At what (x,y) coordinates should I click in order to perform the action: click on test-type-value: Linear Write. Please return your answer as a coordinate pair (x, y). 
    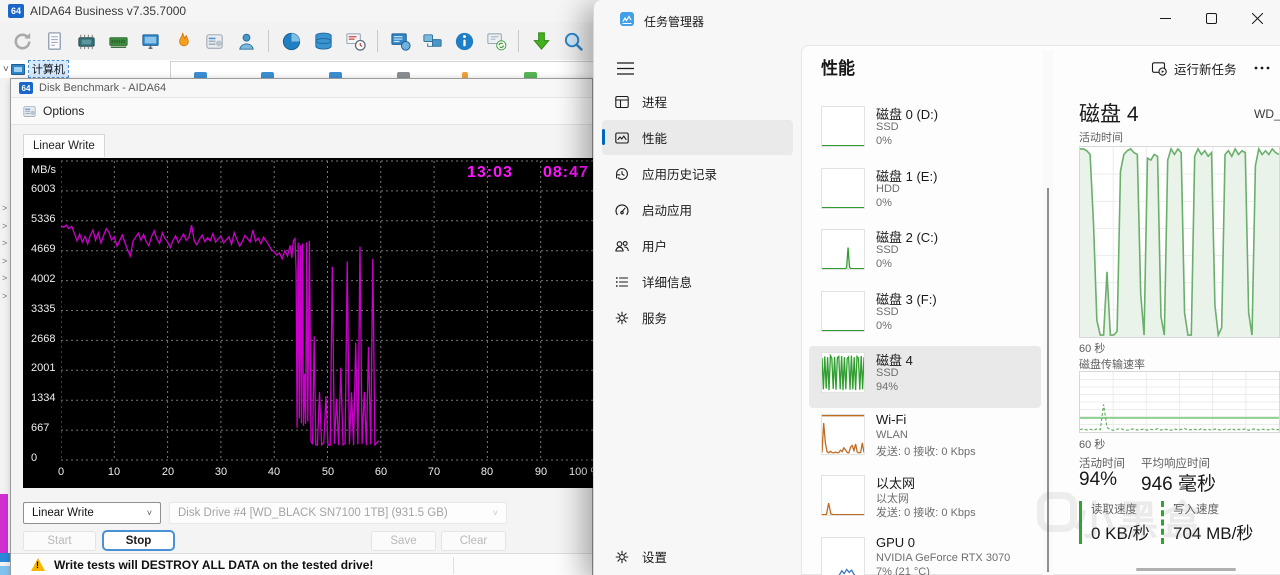
    Looking at the image, I should click on (63, 513).